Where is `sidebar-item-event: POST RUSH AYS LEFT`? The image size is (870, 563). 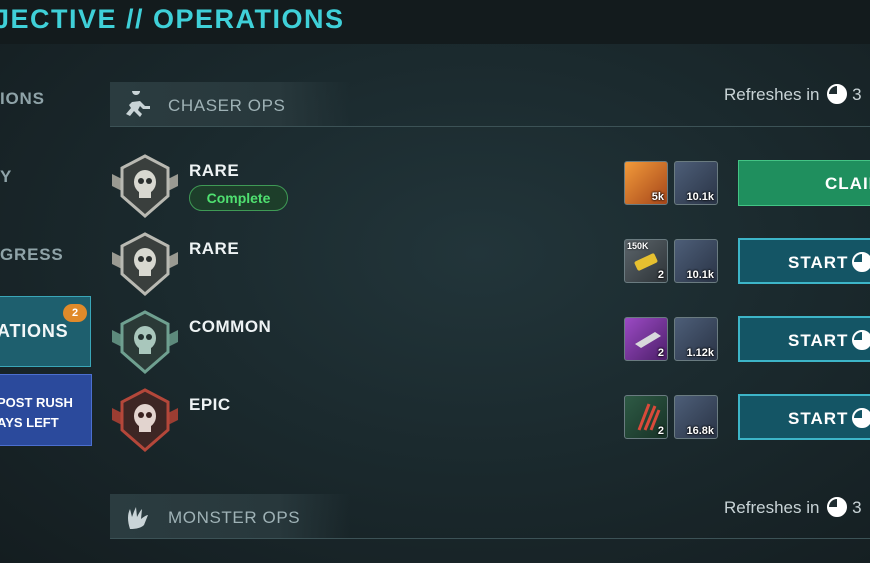 sidebar-item-event: POST RUSH AYS LEFT is located at coordinates (46, 410).